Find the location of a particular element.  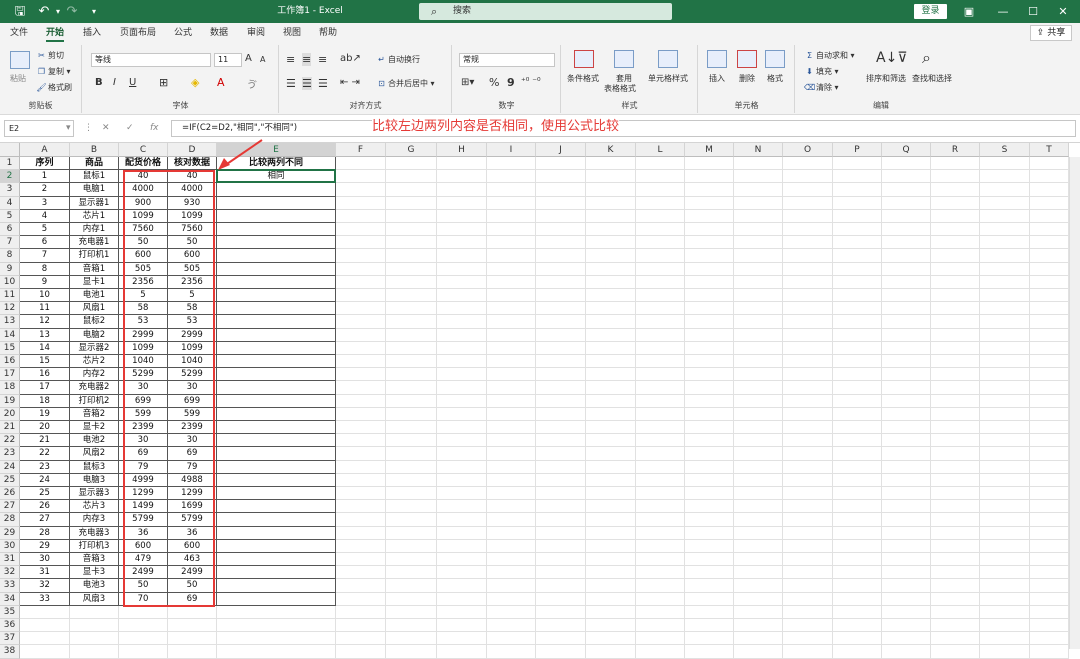

table-data-cell: 电池1 is located at coordinates (94, 296).